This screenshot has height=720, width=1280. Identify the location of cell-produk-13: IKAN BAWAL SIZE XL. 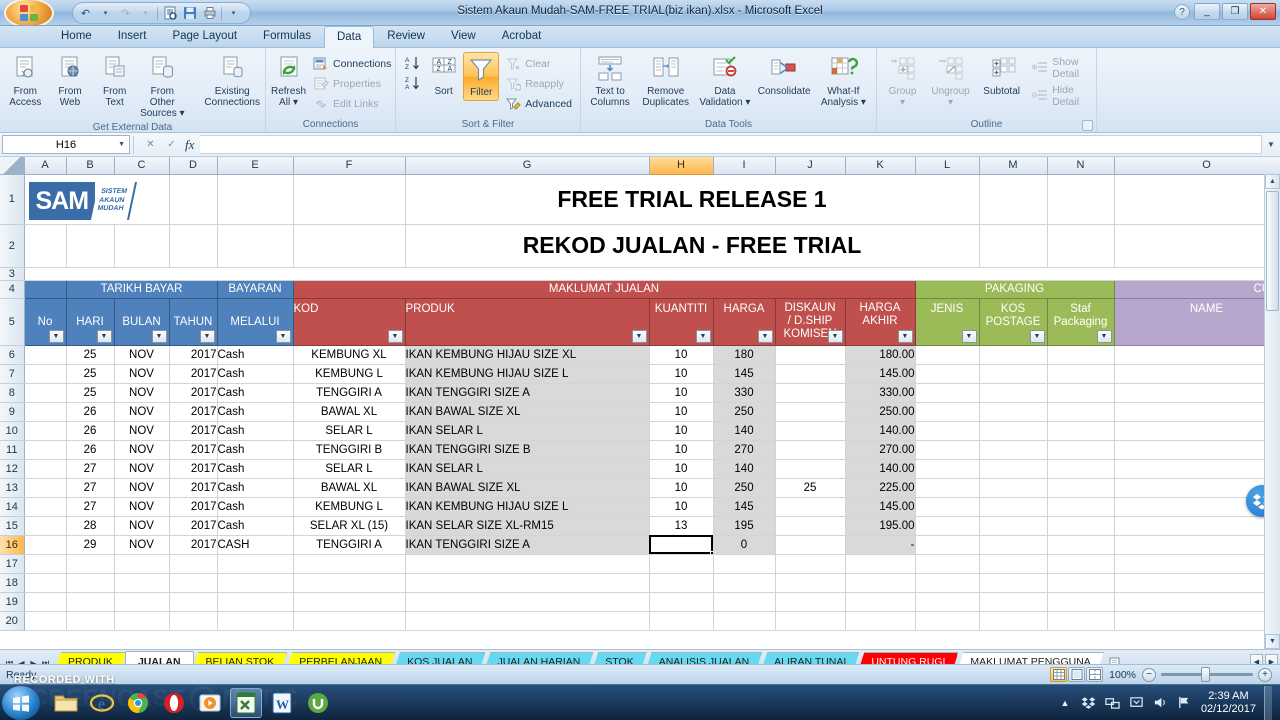
(527, 488).